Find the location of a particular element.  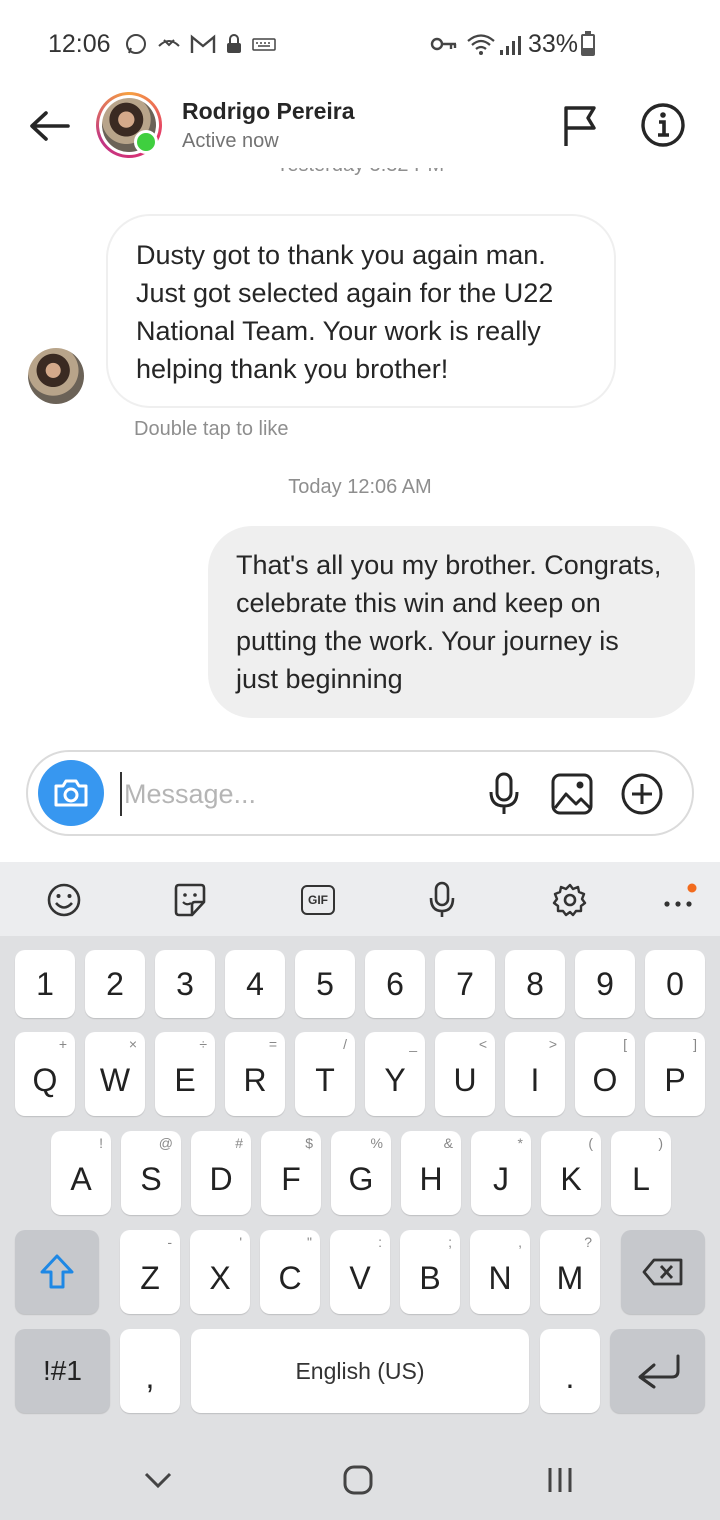

key-w: × W is located at coordinates (115, 1074).